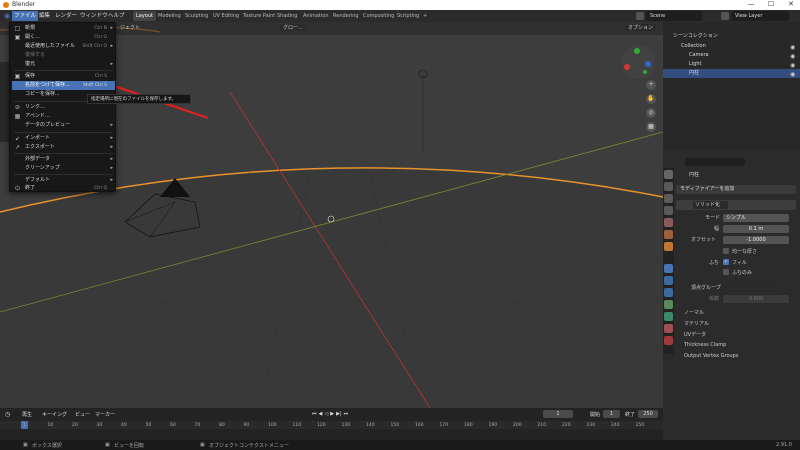  I want to click on workspace-tab-modeling: Modeling, so click(169, 16).